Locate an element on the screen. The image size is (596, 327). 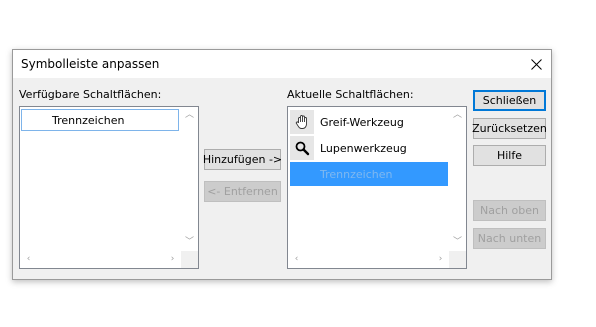
hand-icon is located at coordinates (302, 122).